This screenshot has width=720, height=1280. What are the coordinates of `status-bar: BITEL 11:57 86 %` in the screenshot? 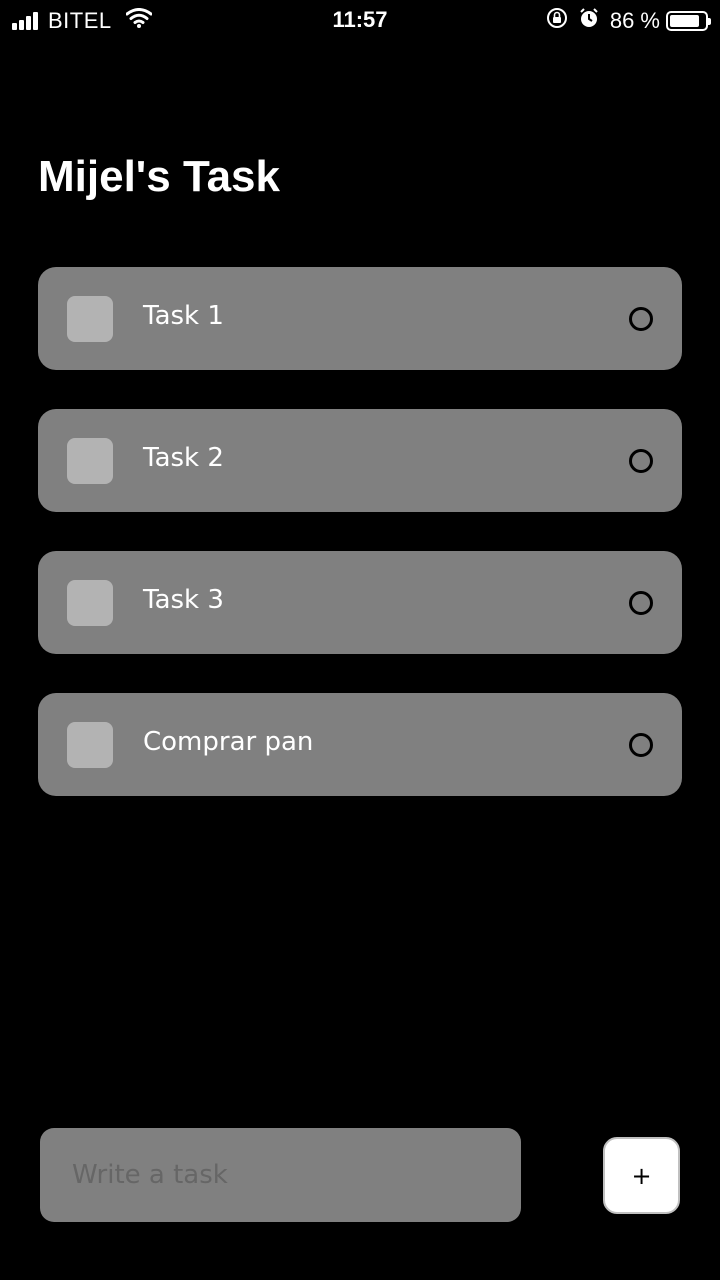 It's located at (360, 20).